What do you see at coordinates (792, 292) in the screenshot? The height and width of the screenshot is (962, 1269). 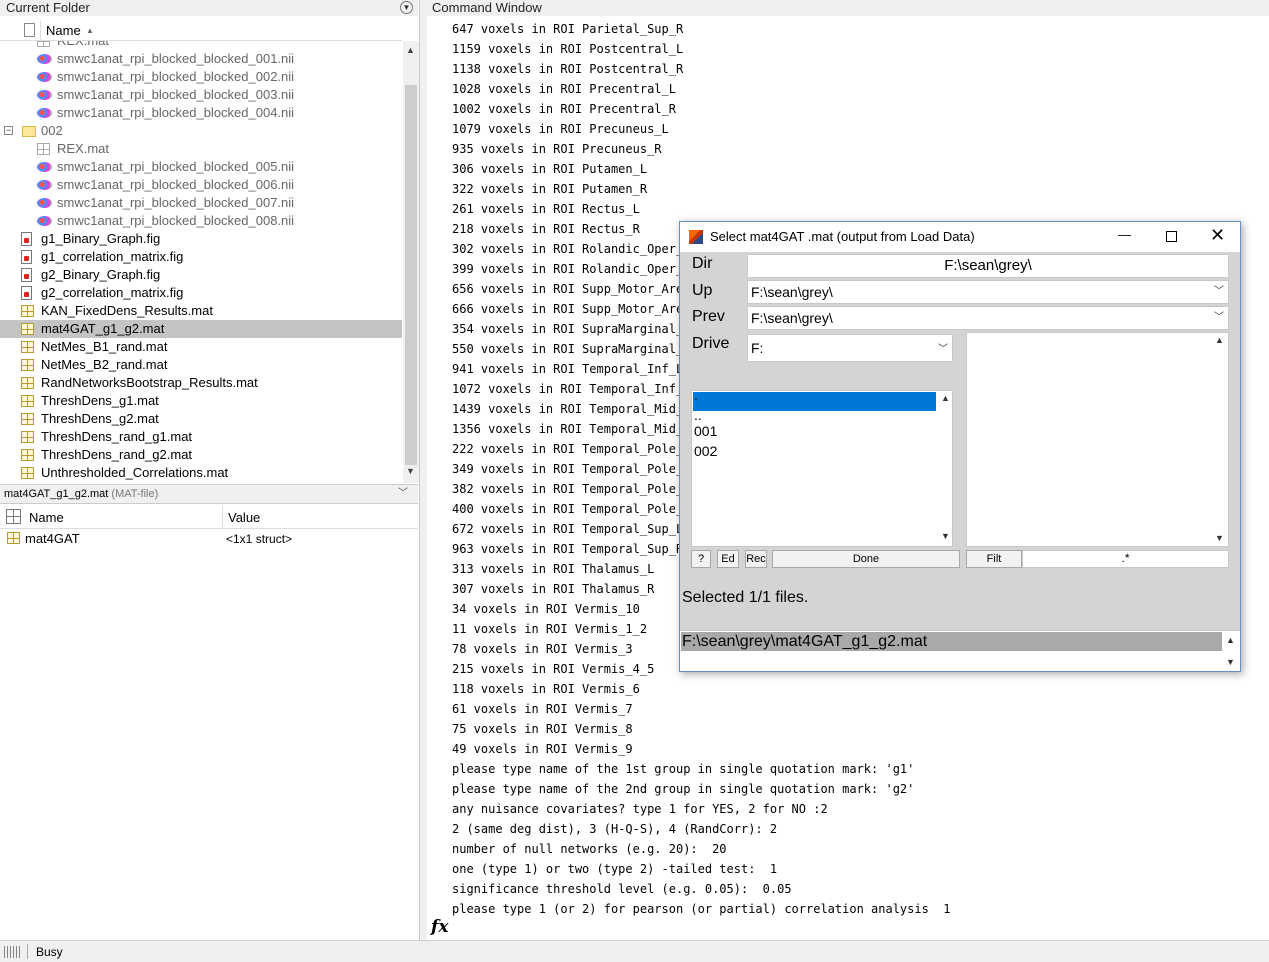 I see `up-select-value: F:\sean\grey\` at bounding box center [792, 292].